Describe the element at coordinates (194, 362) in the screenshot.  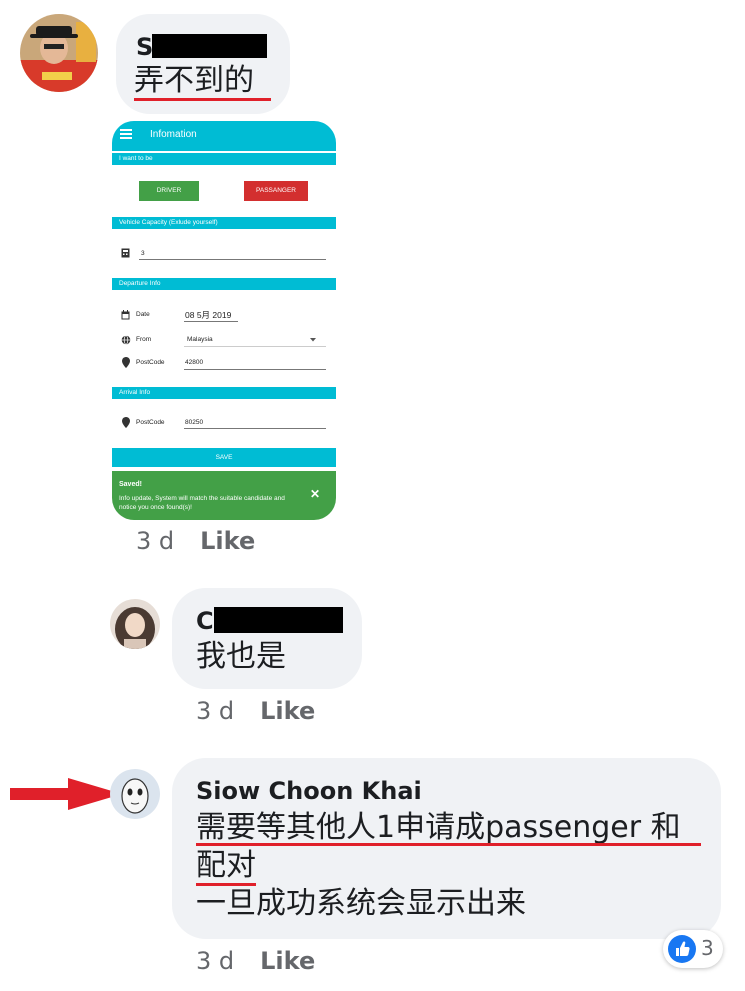
I see `departure-postcode-value: 42800` at that location.